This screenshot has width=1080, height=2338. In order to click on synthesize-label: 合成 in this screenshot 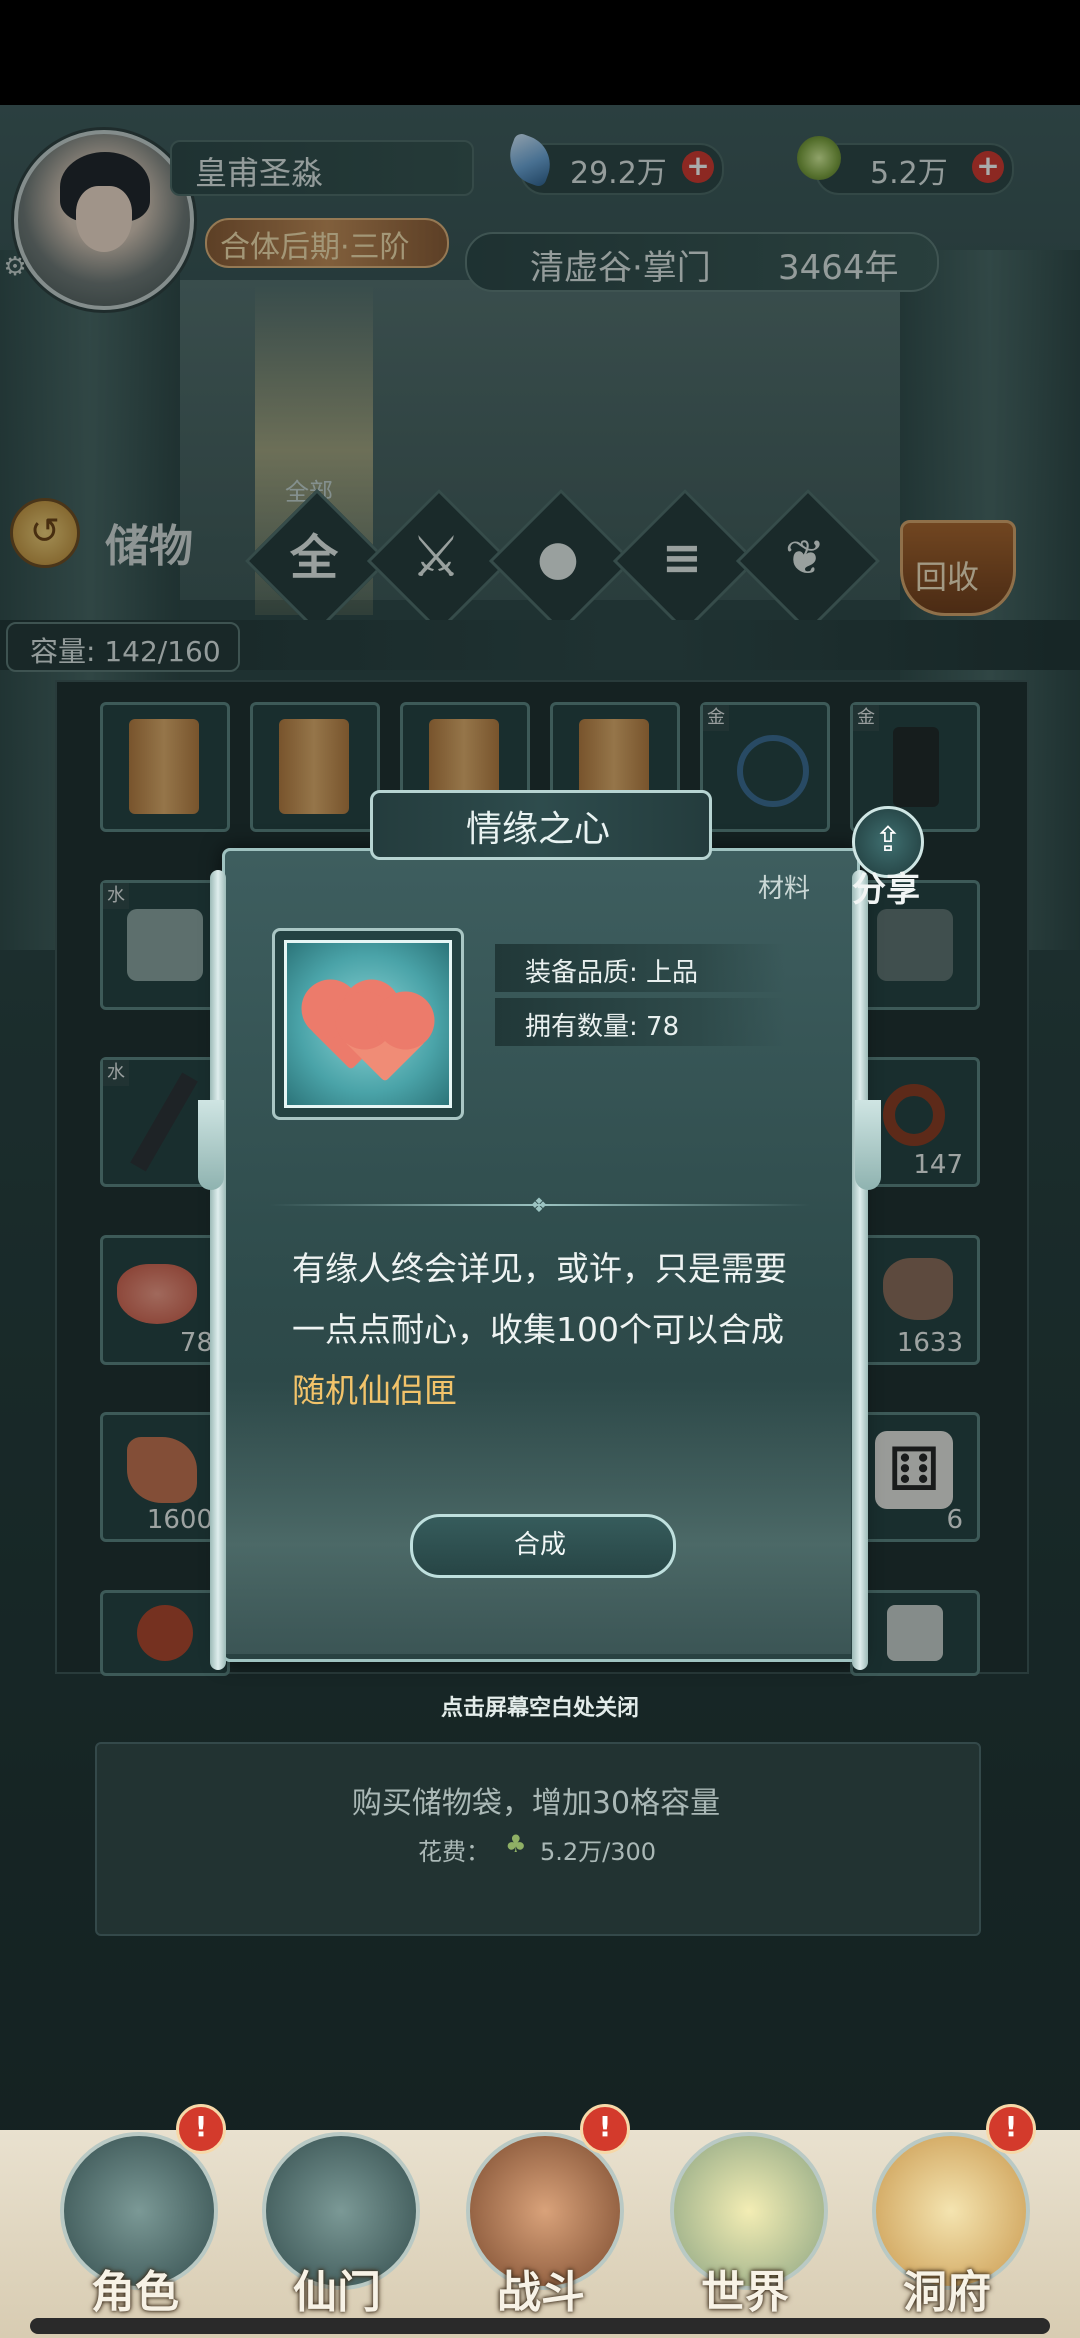, I will do `click(540, 1542)`.